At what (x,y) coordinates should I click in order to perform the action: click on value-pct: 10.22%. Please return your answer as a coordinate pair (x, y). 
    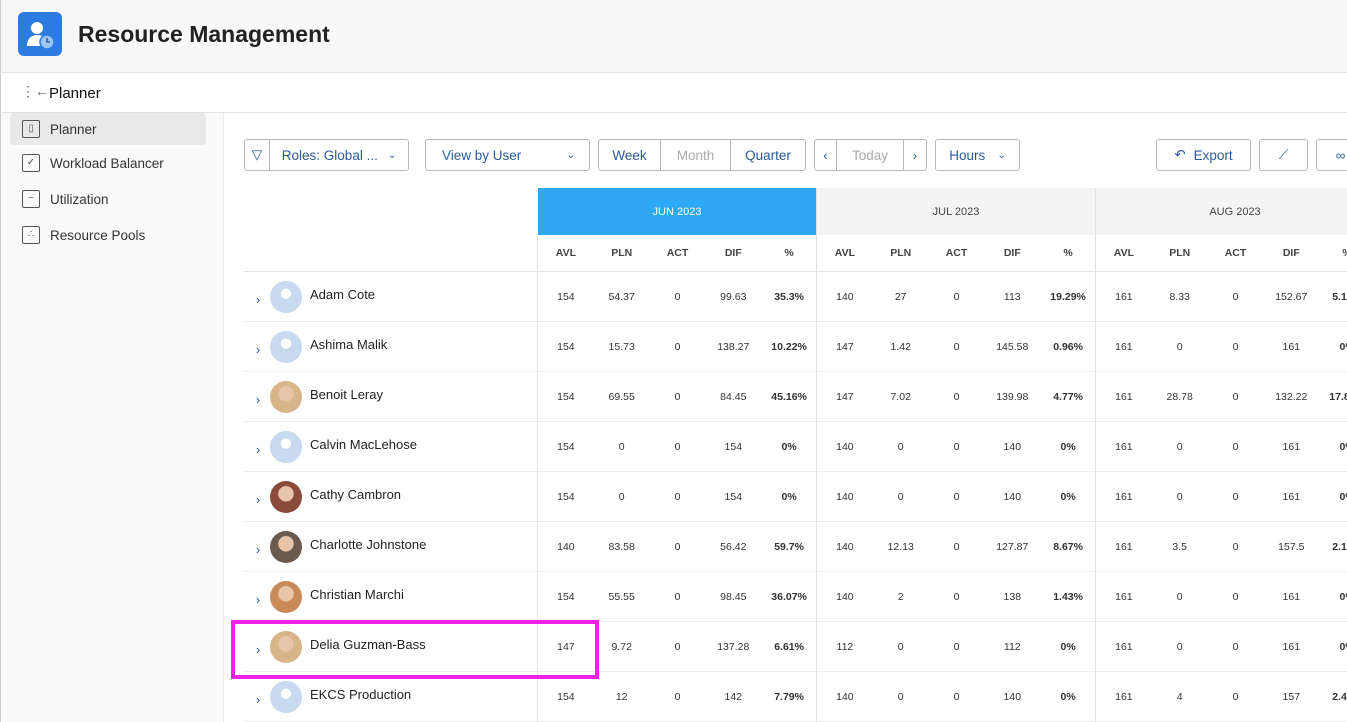
    Looking at the image, I should click on (789, 347).